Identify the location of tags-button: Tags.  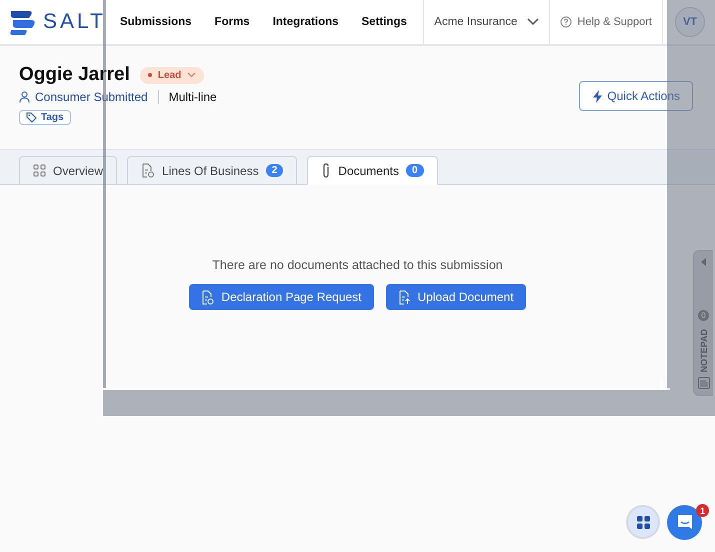
(45, 117).